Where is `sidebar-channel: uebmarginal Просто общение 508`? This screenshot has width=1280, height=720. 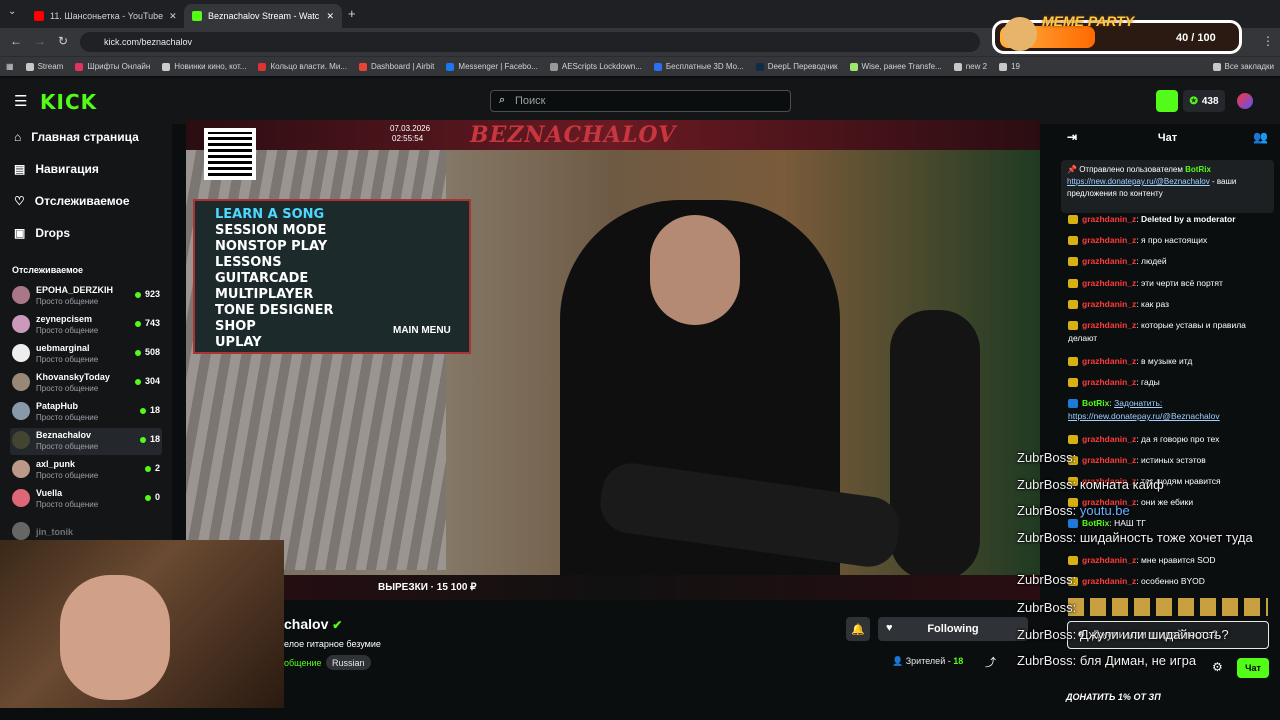
sidebar-channel: uebmarginal Просто общение 508 is located at coordinates (86, 354).